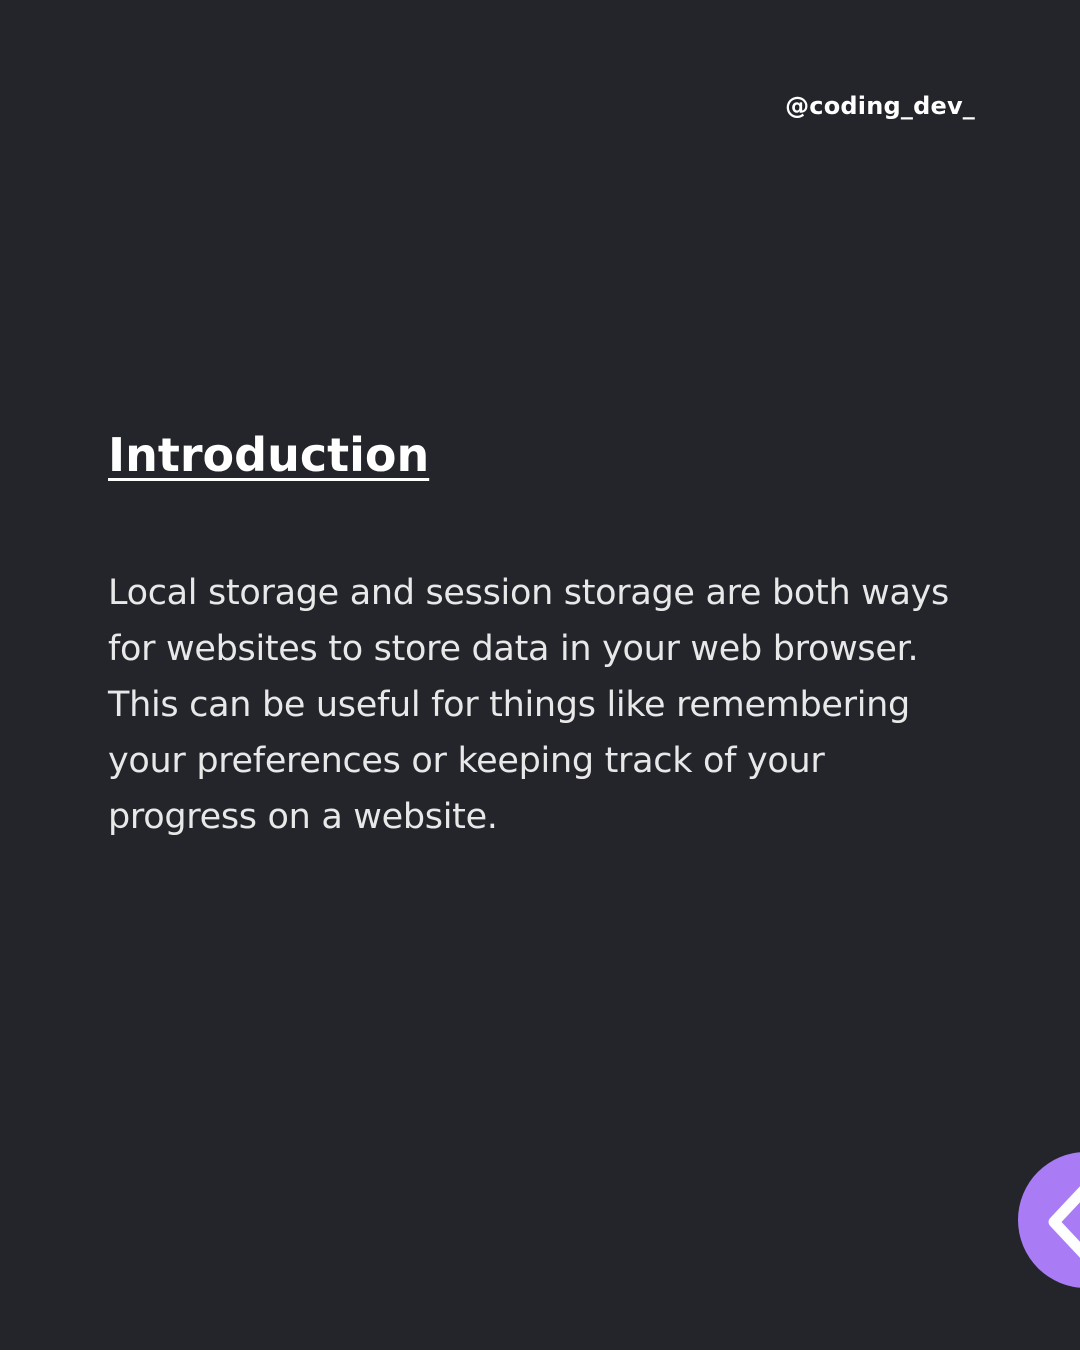 This screenshot has width=1080, height=1350. Describe the element at coordinates (269, 455) in the screenshot. I see `page-title: Introduction` at that location.